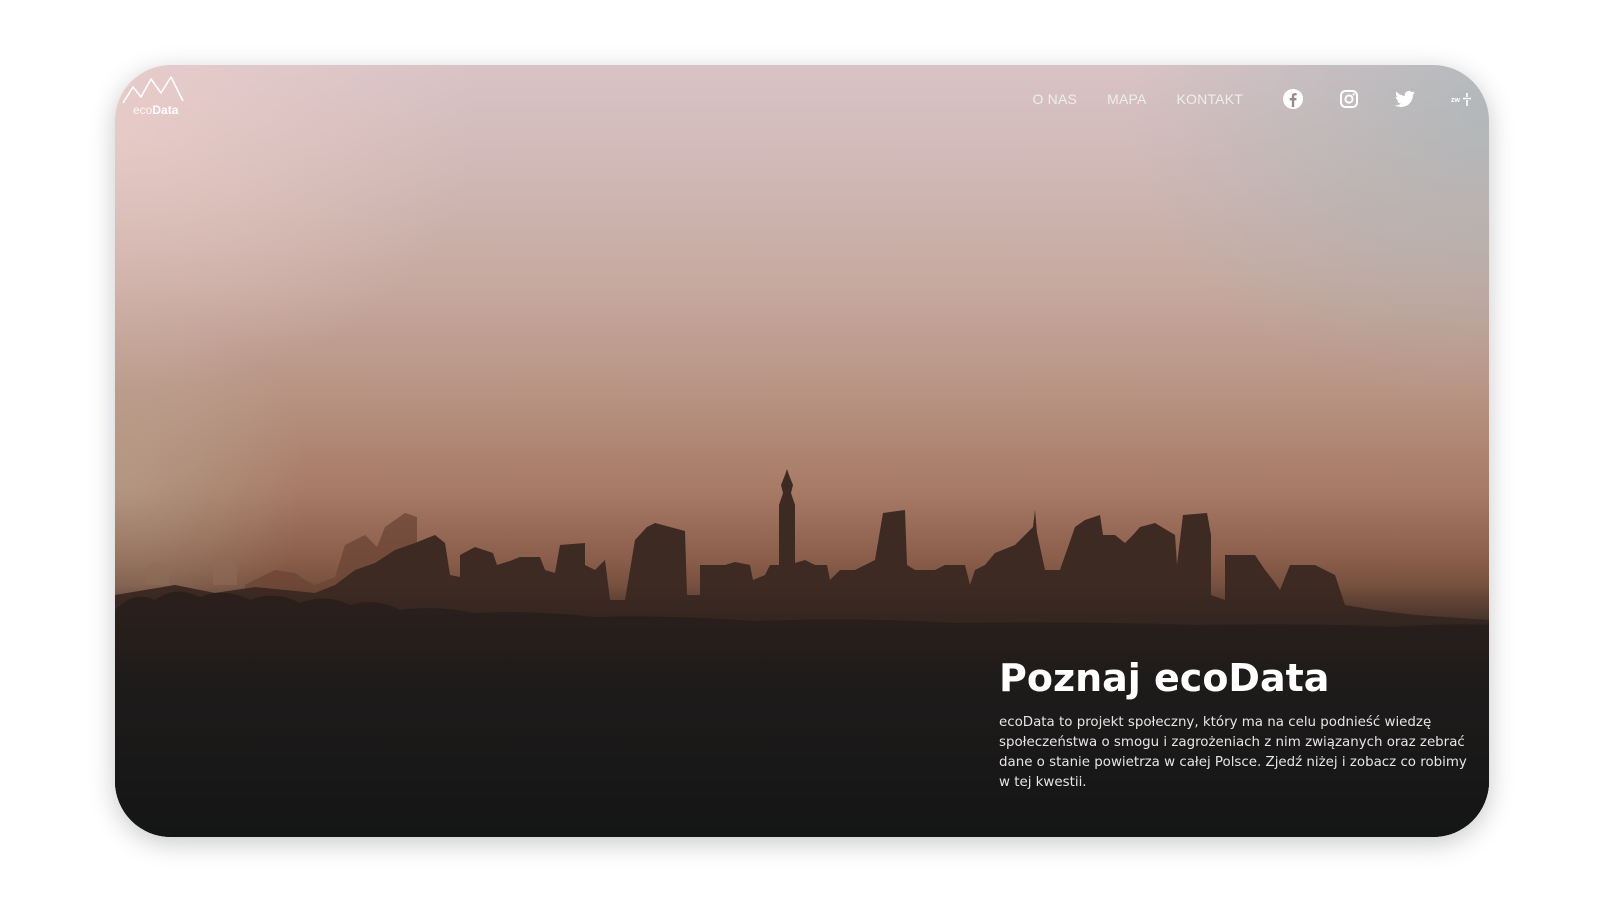  What do you see at coordinates (1456, 100) in the screenshot?
I see `svg-text: zw` at bounding box center [1456, 100].